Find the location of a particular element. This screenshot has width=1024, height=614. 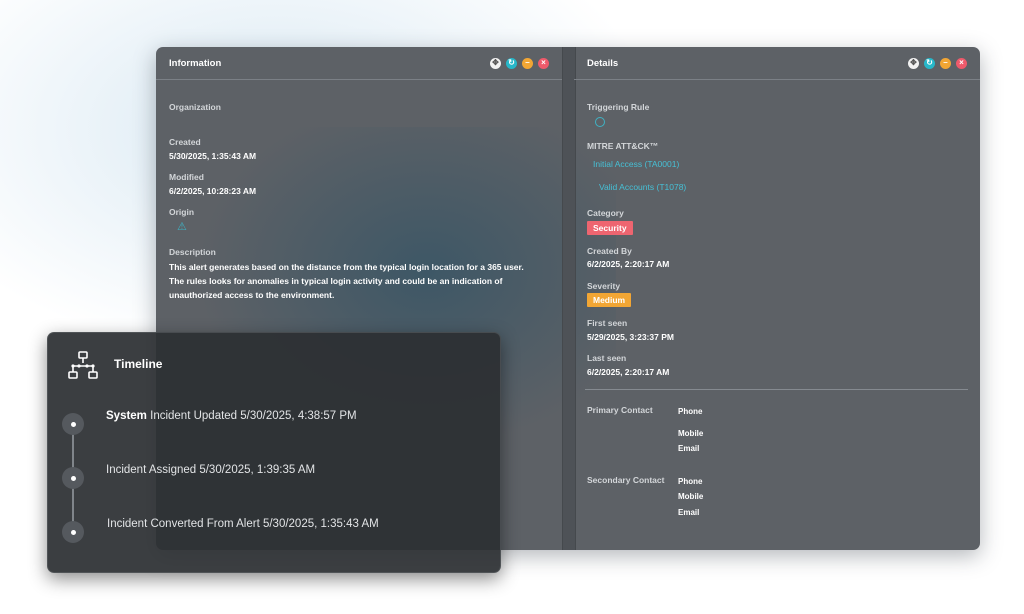

last-seen-value: 6/2/2025, 2:20:17 AM is located at coordinates (628, 372).